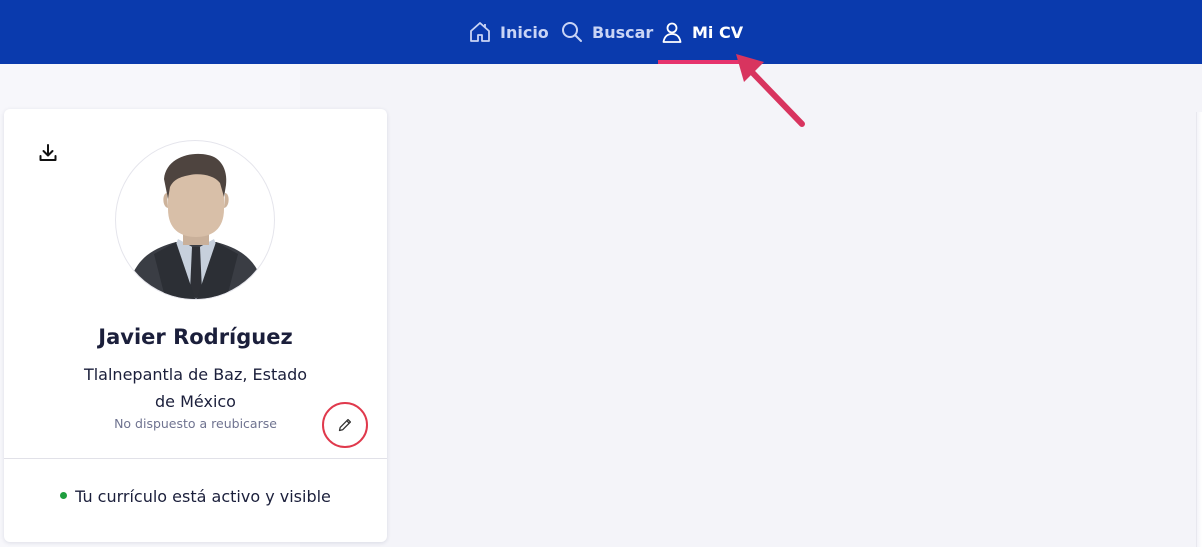  I want to click on cv-status-text: Tu currículo está activo y visible, so click(203, 496).